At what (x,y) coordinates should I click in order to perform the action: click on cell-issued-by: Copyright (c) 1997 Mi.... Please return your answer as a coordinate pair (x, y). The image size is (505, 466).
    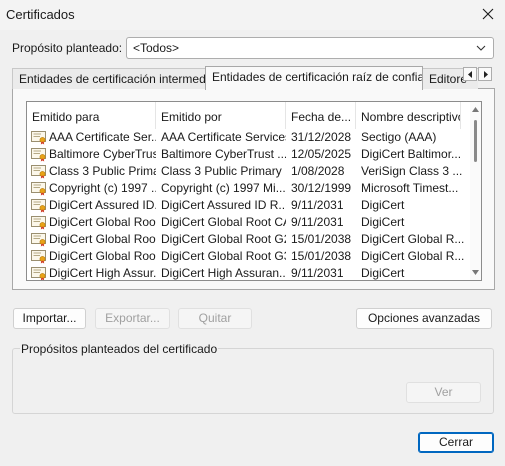
    Looking at the image, I should click on (223, 188).